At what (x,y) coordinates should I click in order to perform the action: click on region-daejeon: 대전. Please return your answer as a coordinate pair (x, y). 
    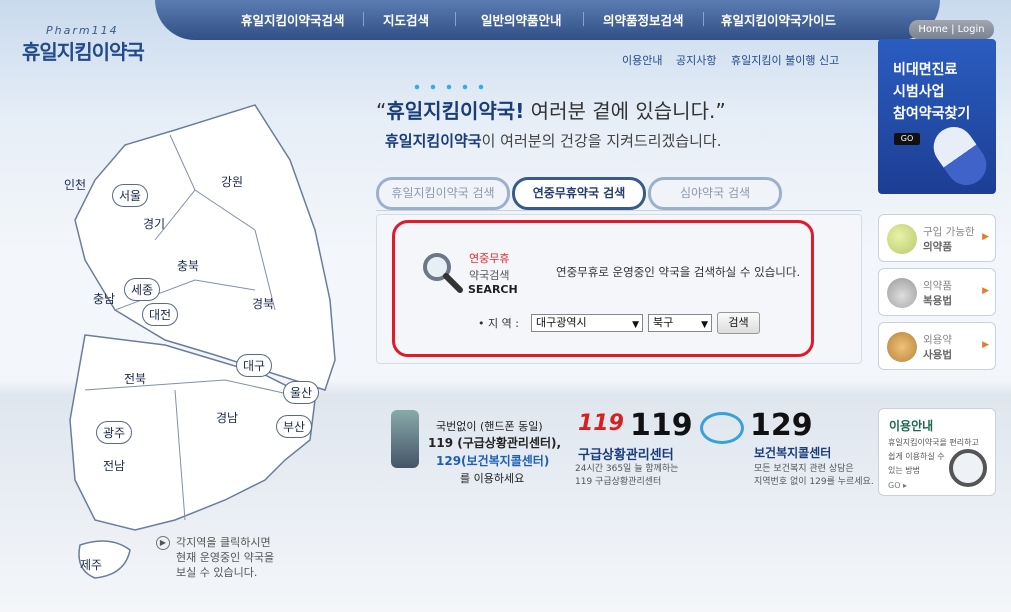
    Looking at the image, I should click on (160, 314).